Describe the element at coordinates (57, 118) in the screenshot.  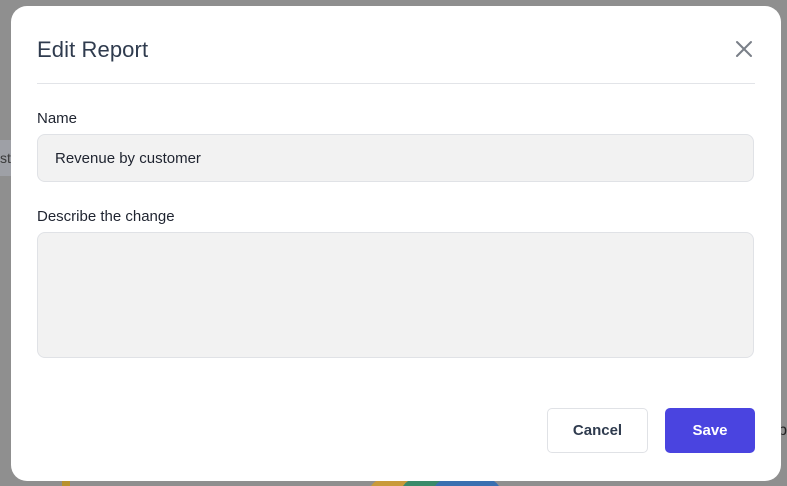
I see `name-label: Name` at that location.